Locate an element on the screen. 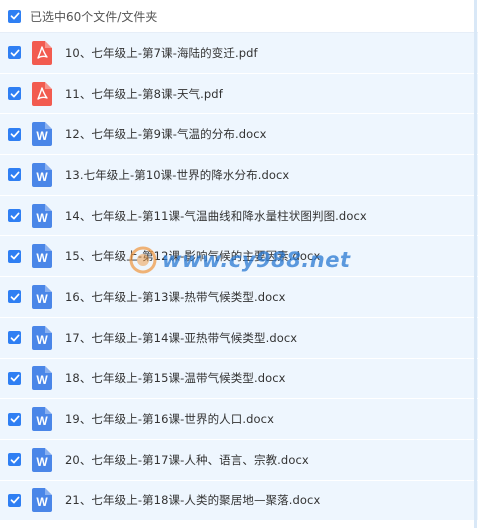  file-row: W 16、七年级上-第13课-热带气候类型.docx is located at coordinates (239, 297).